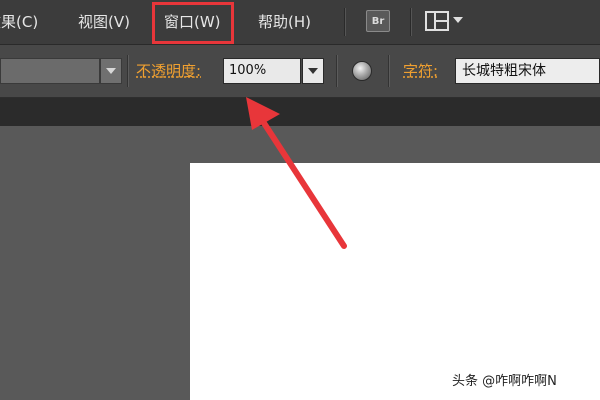 The height and width of the screenshot is (400, 600). I want to click on opacity-dropdown-button, so click(313, 71).